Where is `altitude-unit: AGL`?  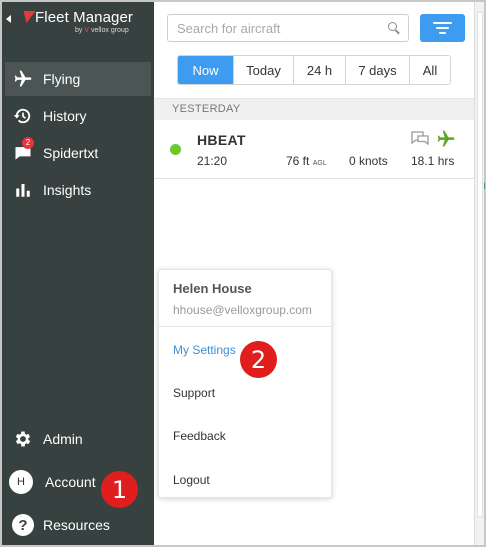 altitude-unit: AGL is located at coordinates (319, 163).